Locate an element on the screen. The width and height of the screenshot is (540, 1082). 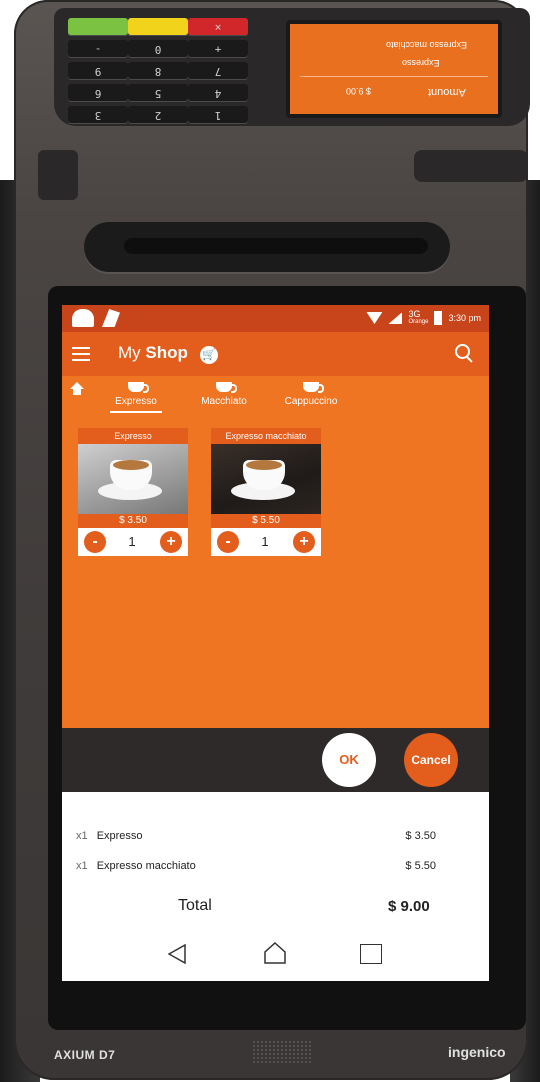
app-title: My Shop is located at coordinates (153, 353).